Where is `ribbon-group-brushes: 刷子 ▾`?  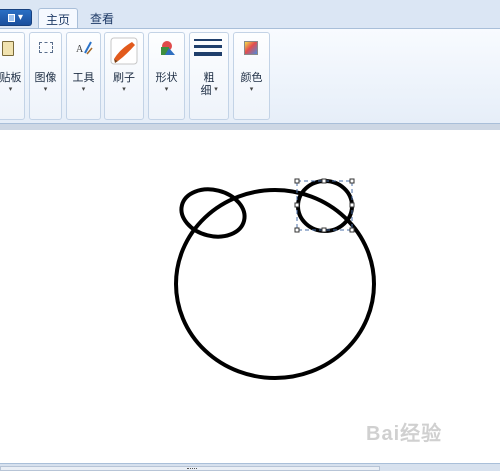
ribbon-group-brushes: 刷子 ▾ is located at coordinates (124, 76).